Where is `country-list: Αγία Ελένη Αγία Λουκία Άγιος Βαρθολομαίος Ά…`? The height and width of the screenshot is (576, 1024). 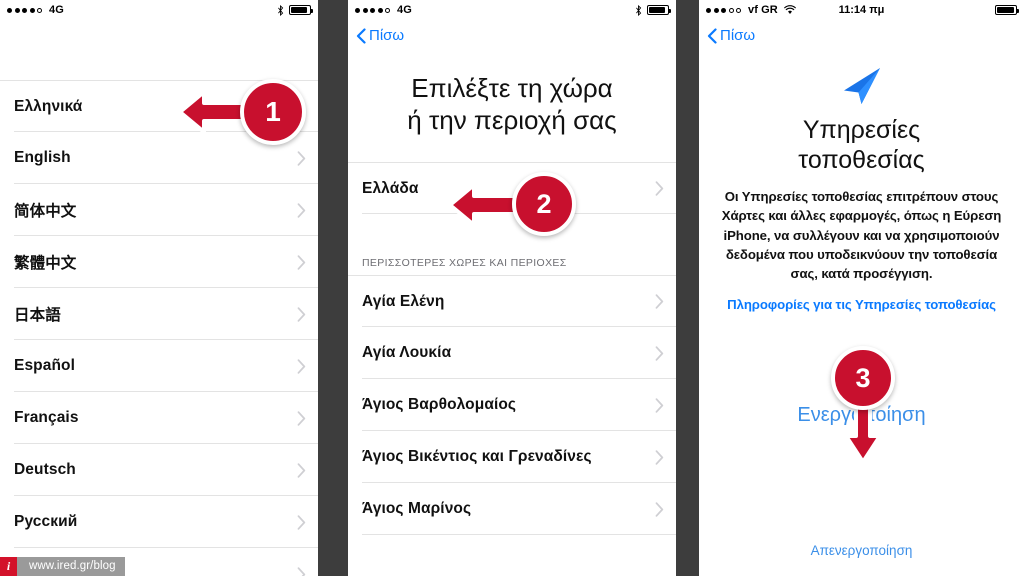
country-list: Αγία Ελένη Αγία Λουκία Άγιος Βαρθολομαίος Ά… is located at coordinates (512, 405).